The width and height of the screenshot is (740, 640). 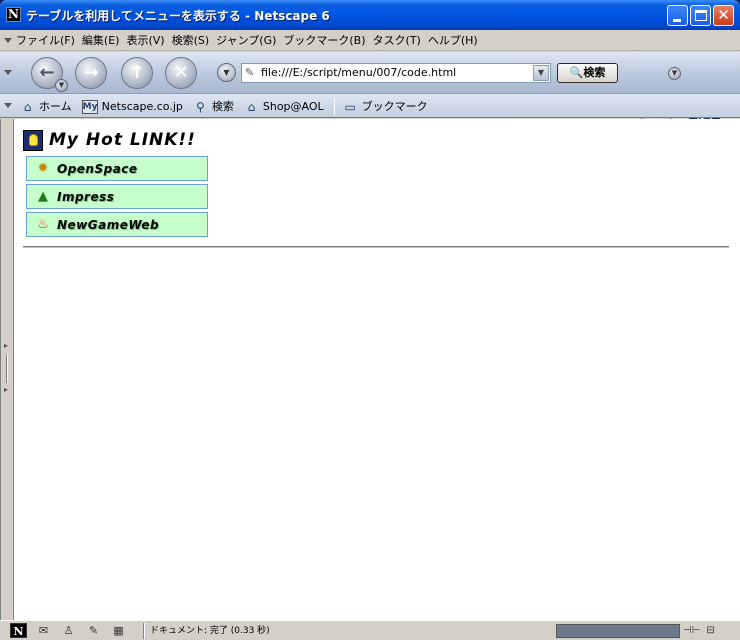 I want to click on menu-bookmarks: ブックマーク(B), so click(x=324, y=40).